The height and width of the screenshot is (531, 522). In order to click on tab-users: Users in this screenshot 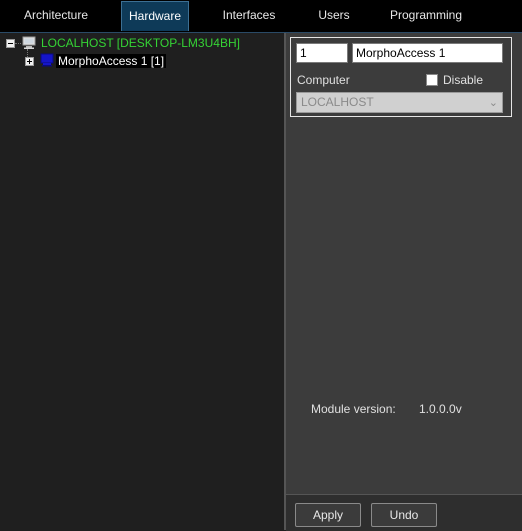, I will do `click(334, 16)`.